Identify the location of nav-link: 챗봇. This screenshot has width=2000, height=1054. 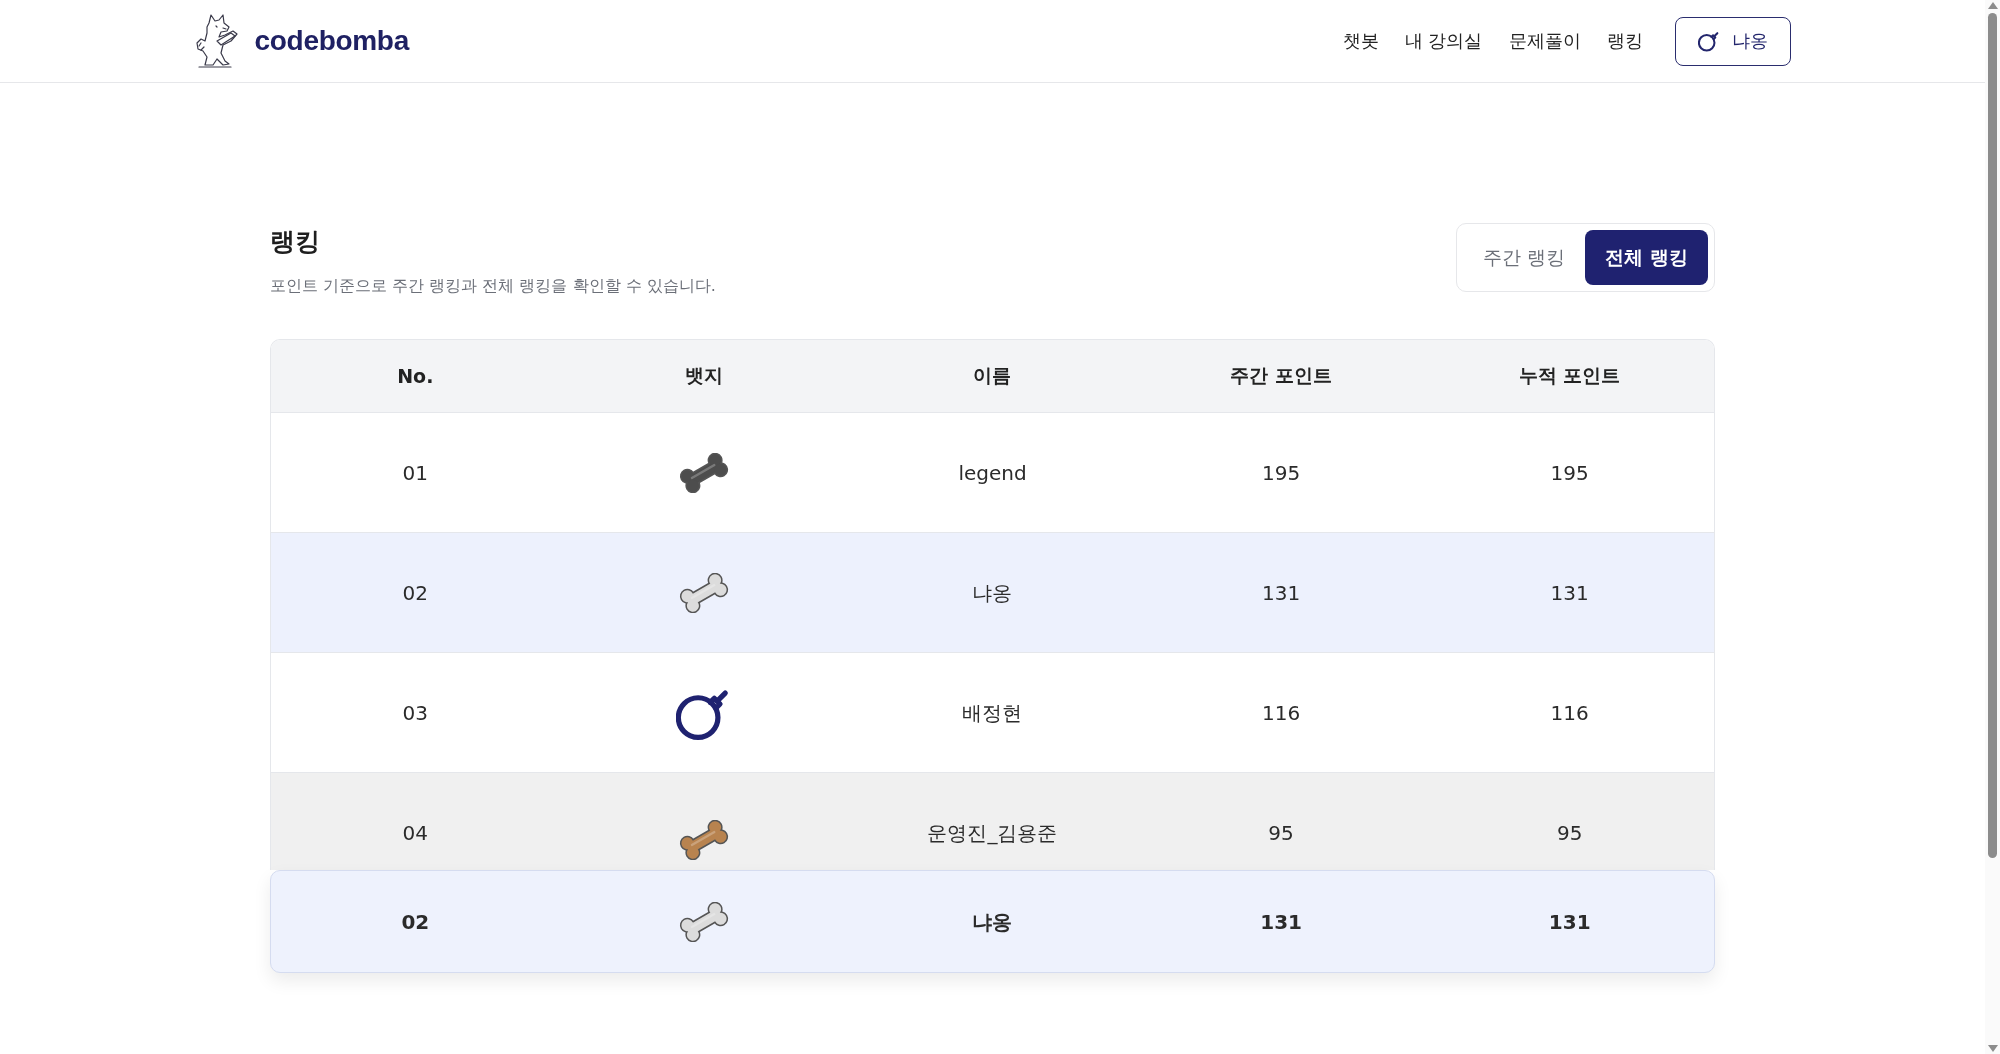
(1360, 41).